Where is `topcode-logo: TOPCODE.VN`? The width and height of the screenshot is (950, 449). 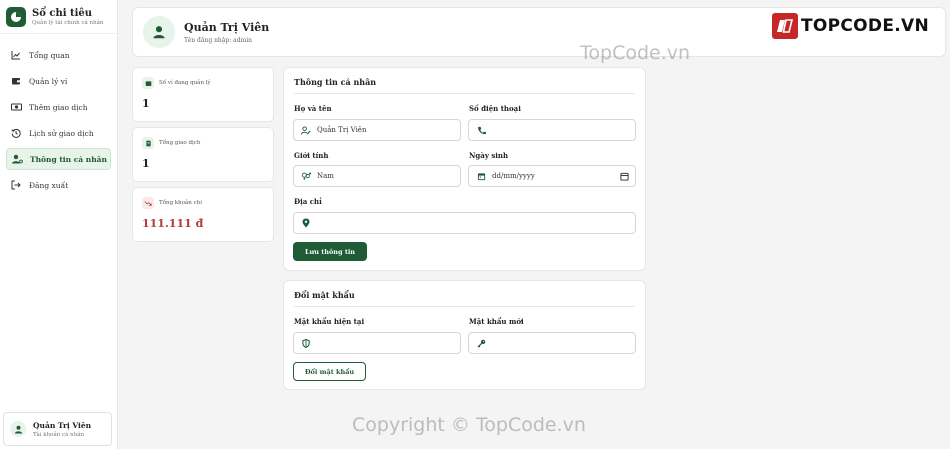
topcode-logo: TOPCODE.VN is located at coordinates (850, 26).